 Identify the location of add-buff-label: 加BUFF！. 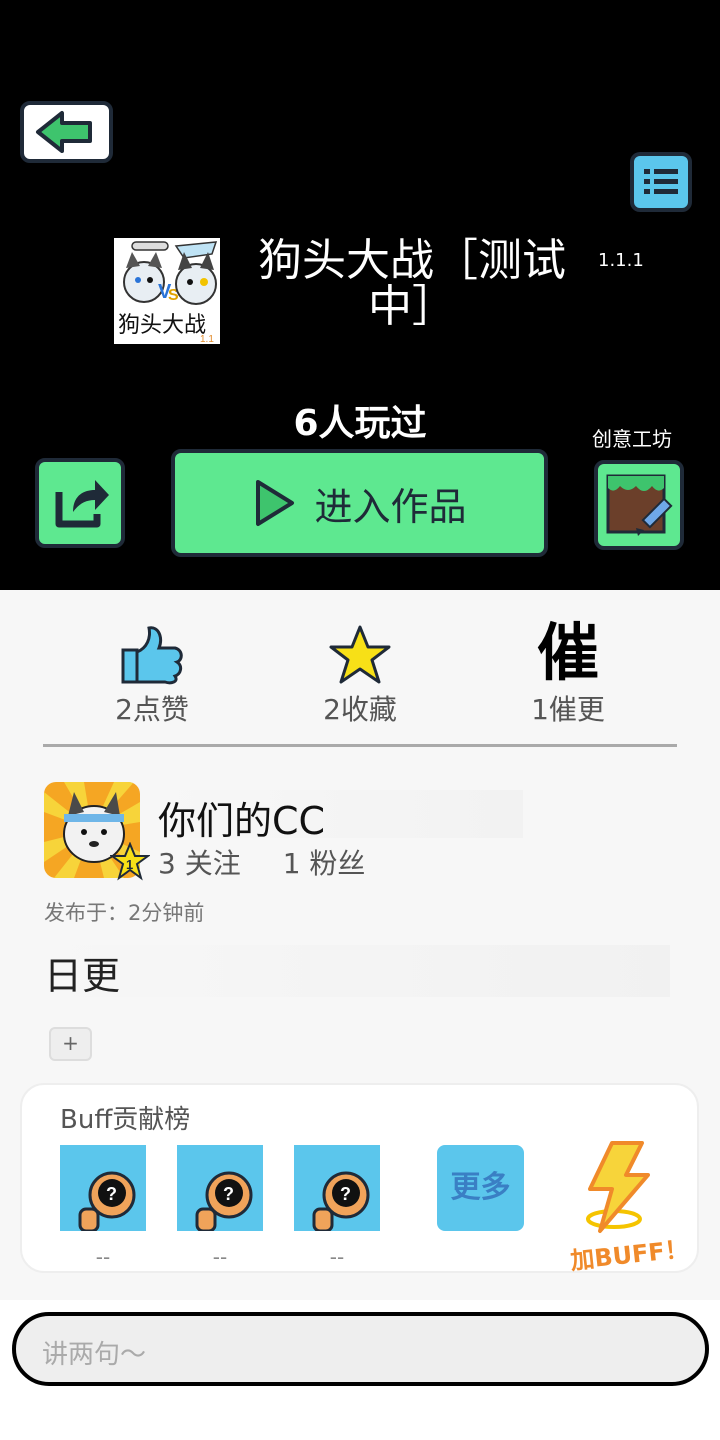
(629, 1252).